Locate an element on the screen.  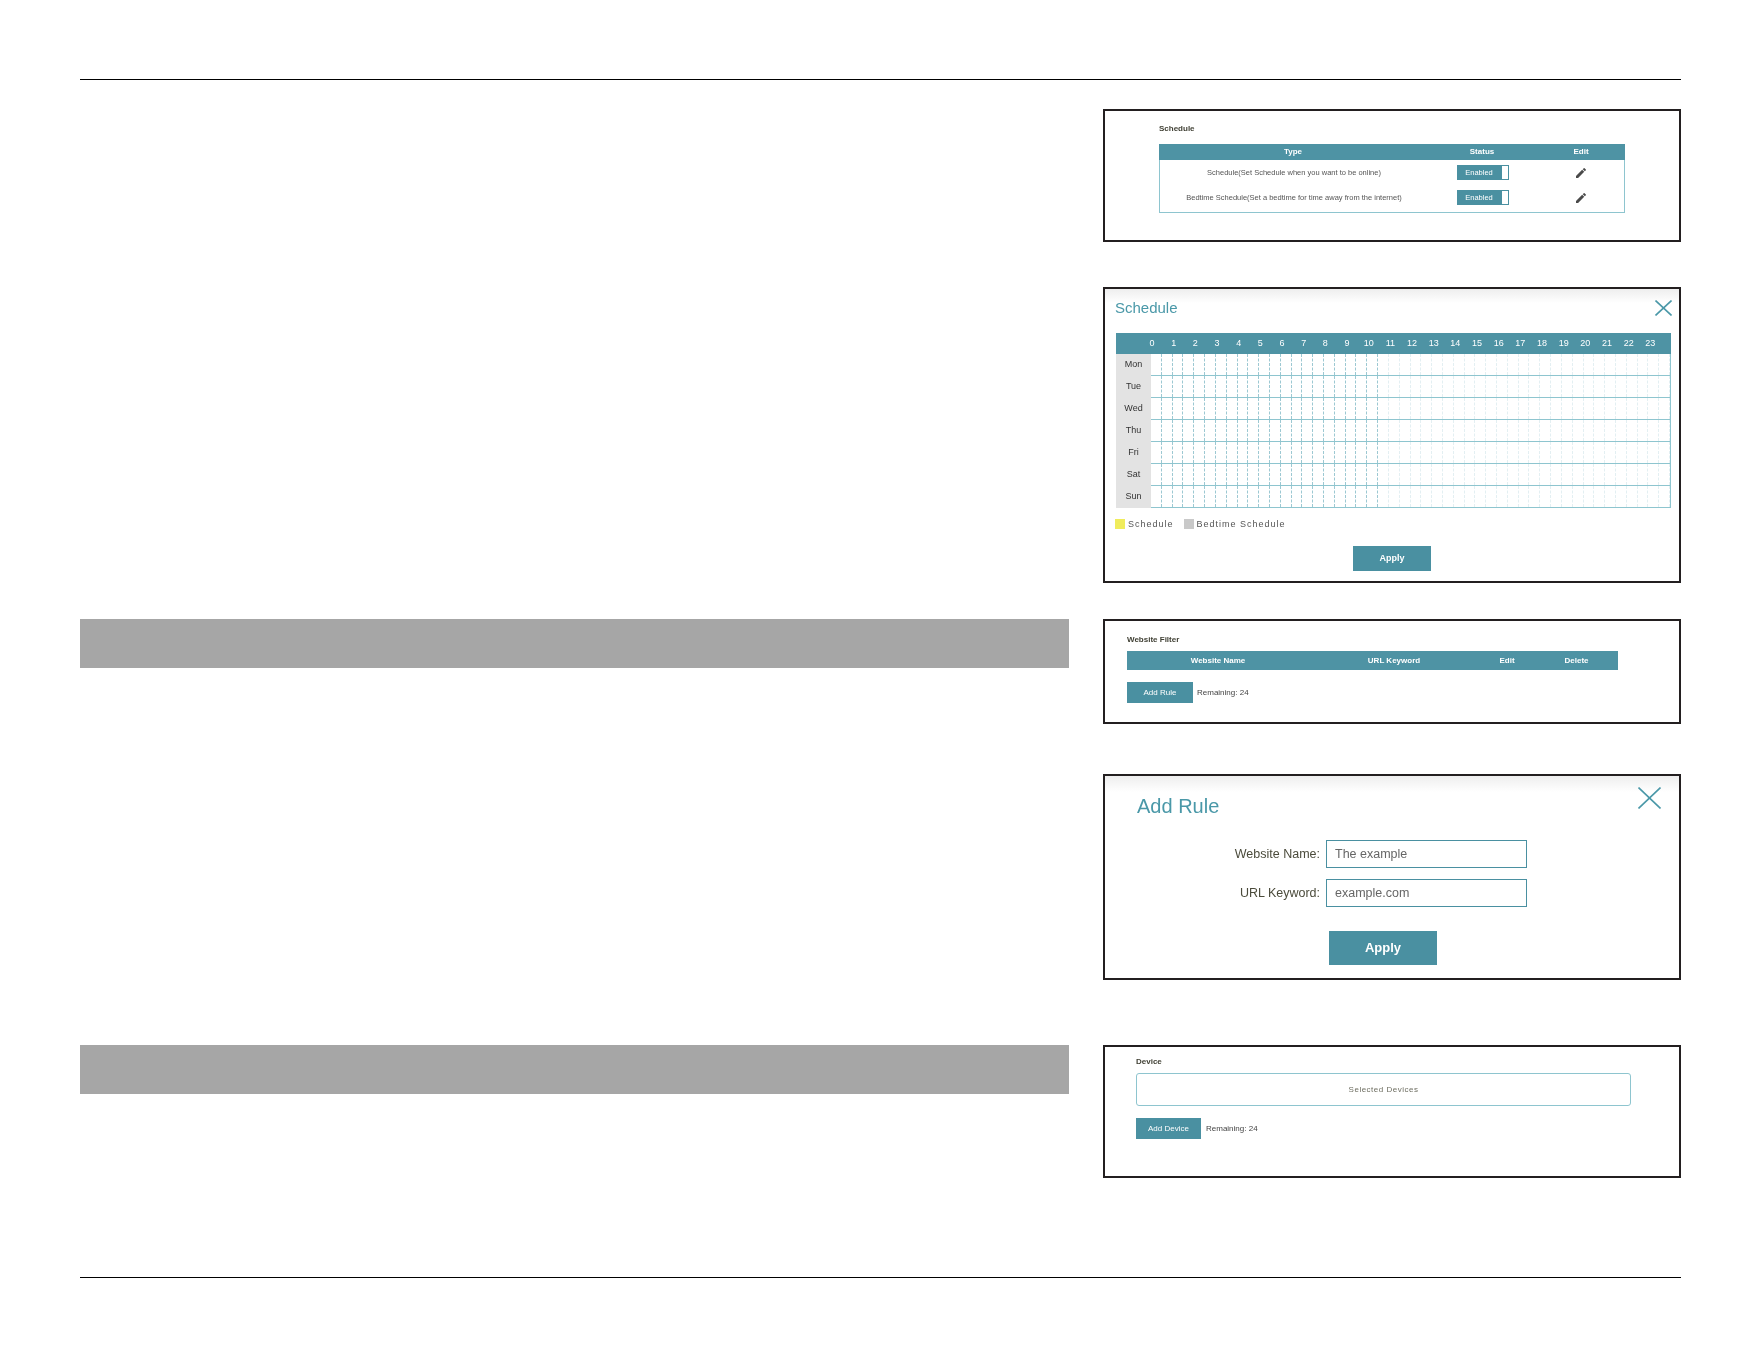
column-header: Status is located at coordinates (1482, 152).